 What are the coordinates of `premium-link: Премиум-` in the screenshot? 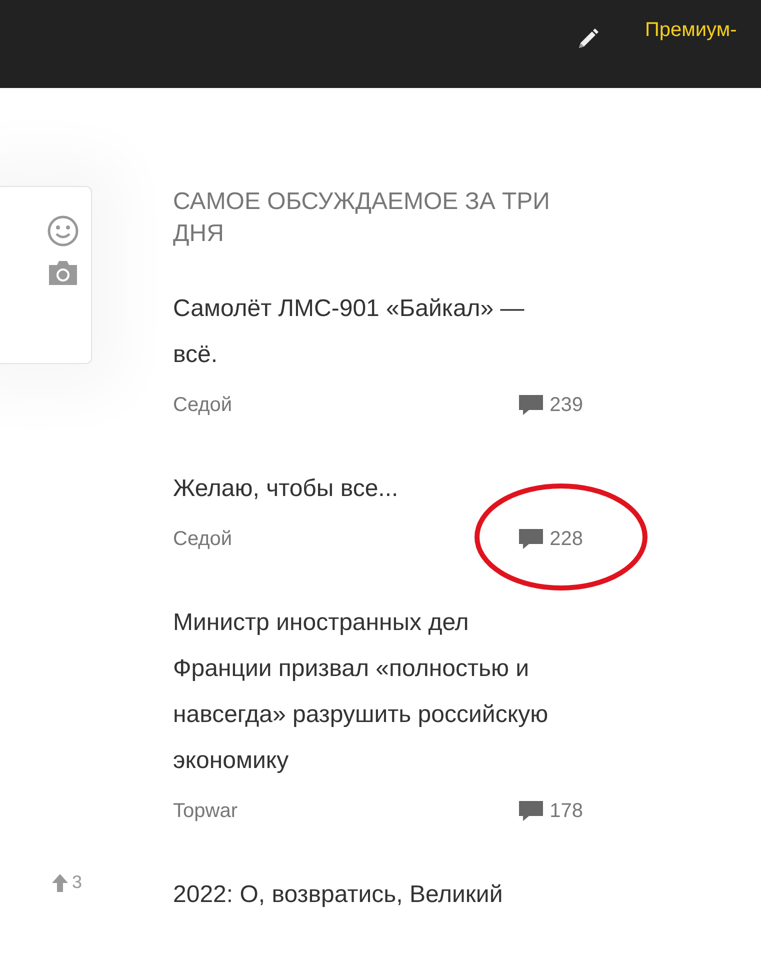 It's located at (691, 30).